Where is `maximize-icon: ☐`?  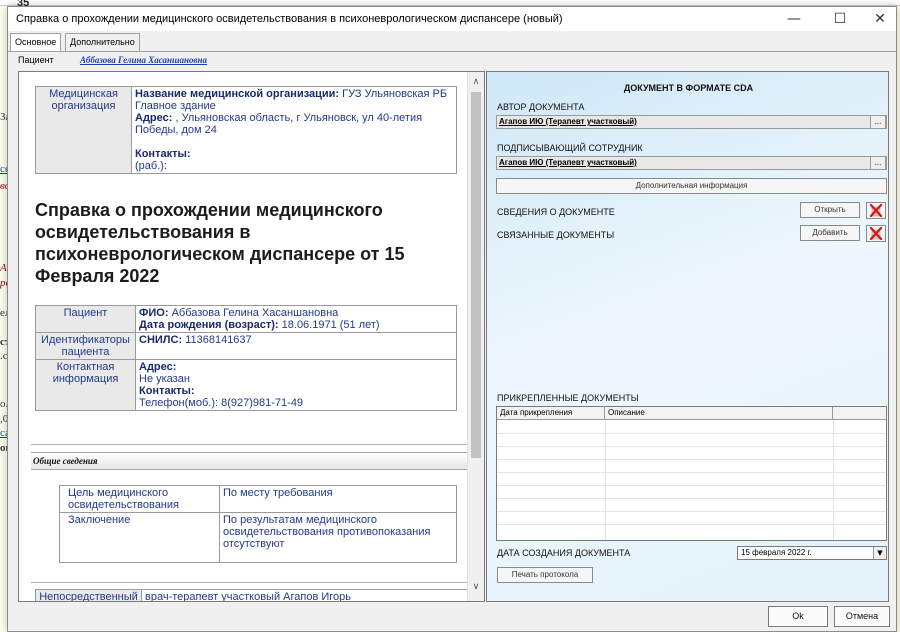 maximize-icon: ☐ is located at coordinates (840, 19).